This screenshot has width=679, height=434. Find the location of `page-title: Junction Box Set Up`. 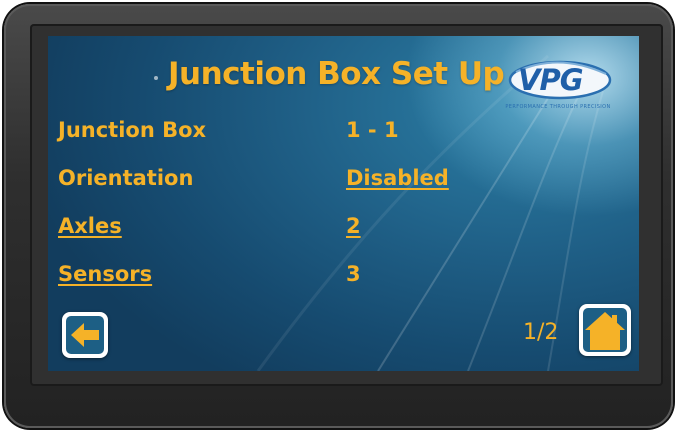

page-title: Junction Box Set Up is located at coordinates (336, 74).